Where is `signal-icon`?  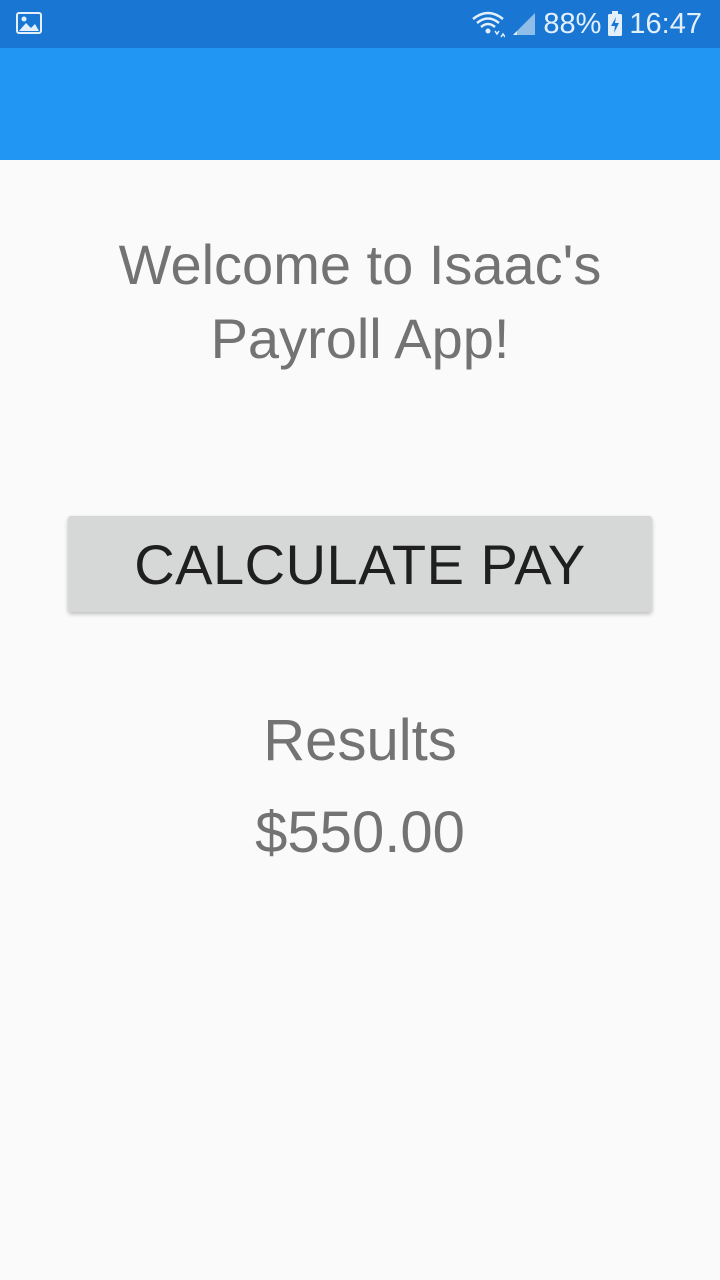
signal-icon is located at coordinates (524, 24).